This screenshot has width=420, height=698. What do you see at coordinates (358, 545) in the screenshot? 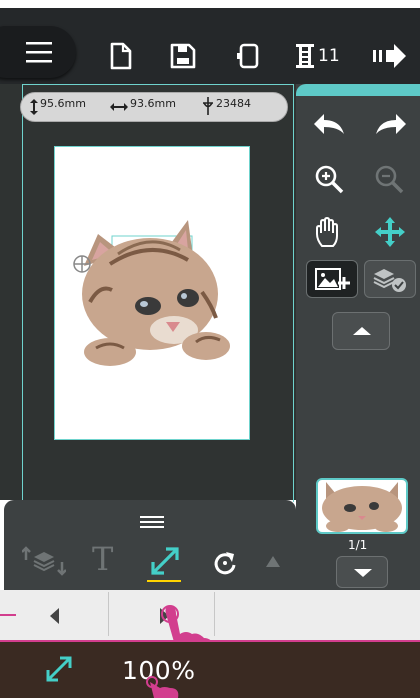
I see `page-indicator: 1/1` at bounding box center [358, 545].